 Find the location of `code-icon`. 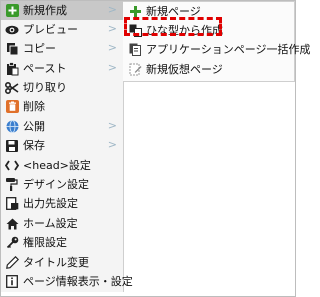

code-icon is located at coordinates (12, 166).